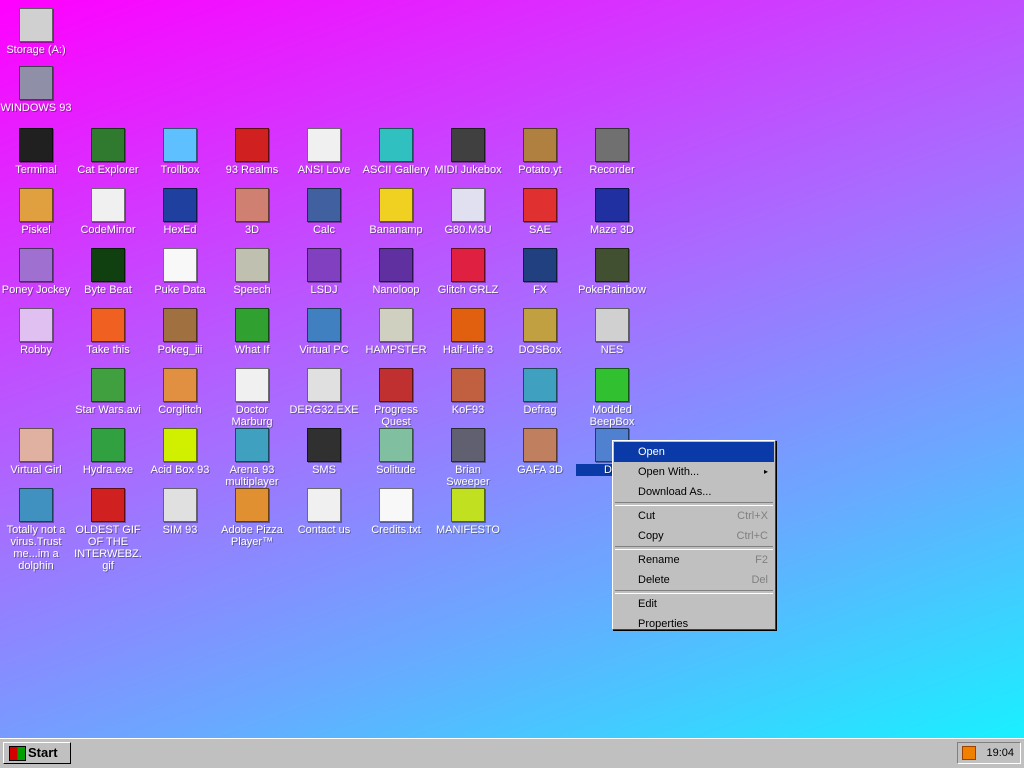  What do you see at coordinates (694, 516) in the screenshot?
I see `menu-item-cut: Cut Ctrl+X` at bounding box center [694, 516].